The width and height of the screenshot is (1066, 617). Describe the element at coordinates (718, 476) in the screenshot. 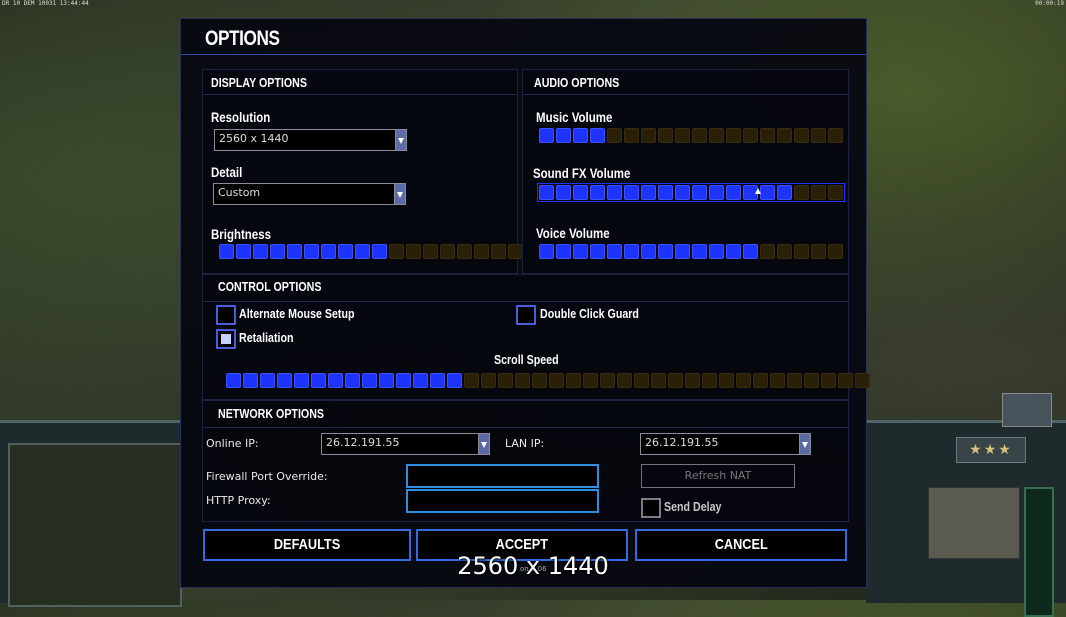

I see `refresh-nat-button: Refresh NAT` at that location.